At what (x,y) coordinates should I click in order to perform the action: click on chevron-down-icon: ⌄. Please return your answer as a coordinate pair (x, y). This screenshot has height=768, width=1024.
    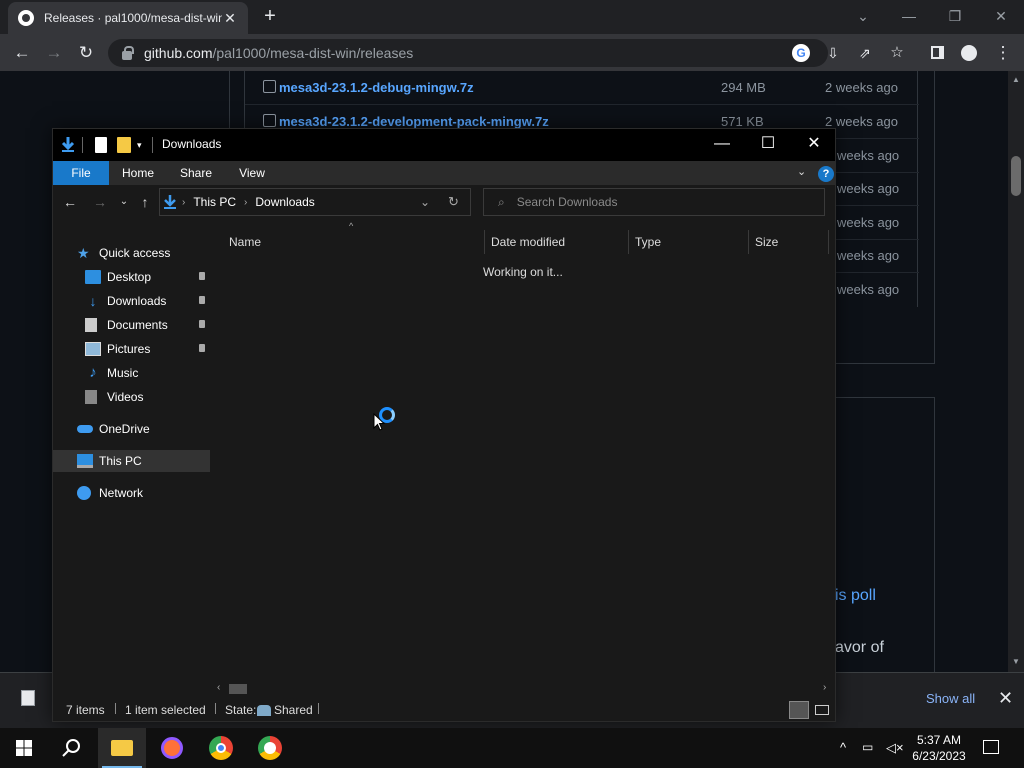
    Looking at the image, I should click on (425, 202).